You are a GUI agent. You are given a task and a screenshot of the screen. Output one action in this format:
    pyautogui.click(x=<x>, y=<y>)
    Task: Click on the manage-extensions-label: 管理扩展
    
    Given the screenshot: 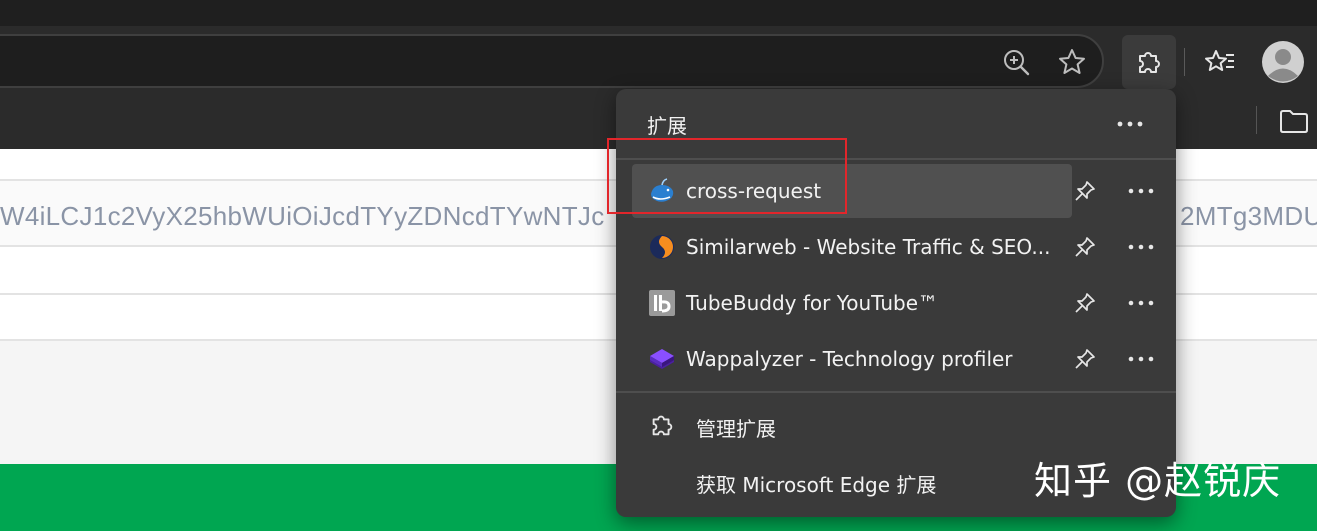 What is the action you would take?
    pyautogui.click(x=736, y=429)
    